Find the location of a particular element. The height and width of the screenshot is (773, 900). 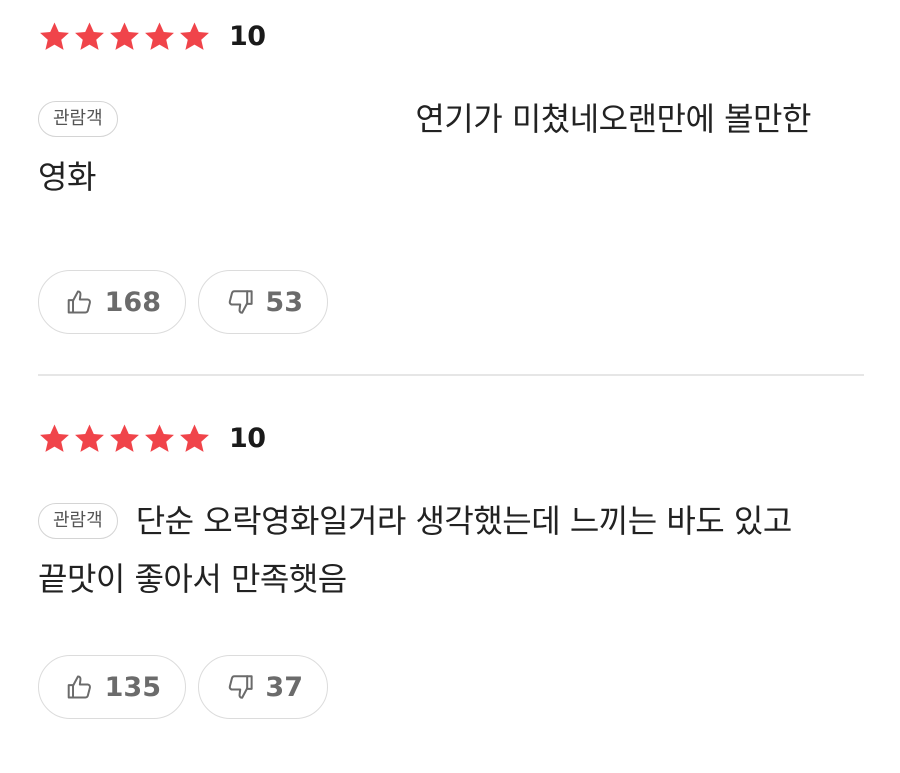

dislike-button: 37 is located at coordinates (263, 687).